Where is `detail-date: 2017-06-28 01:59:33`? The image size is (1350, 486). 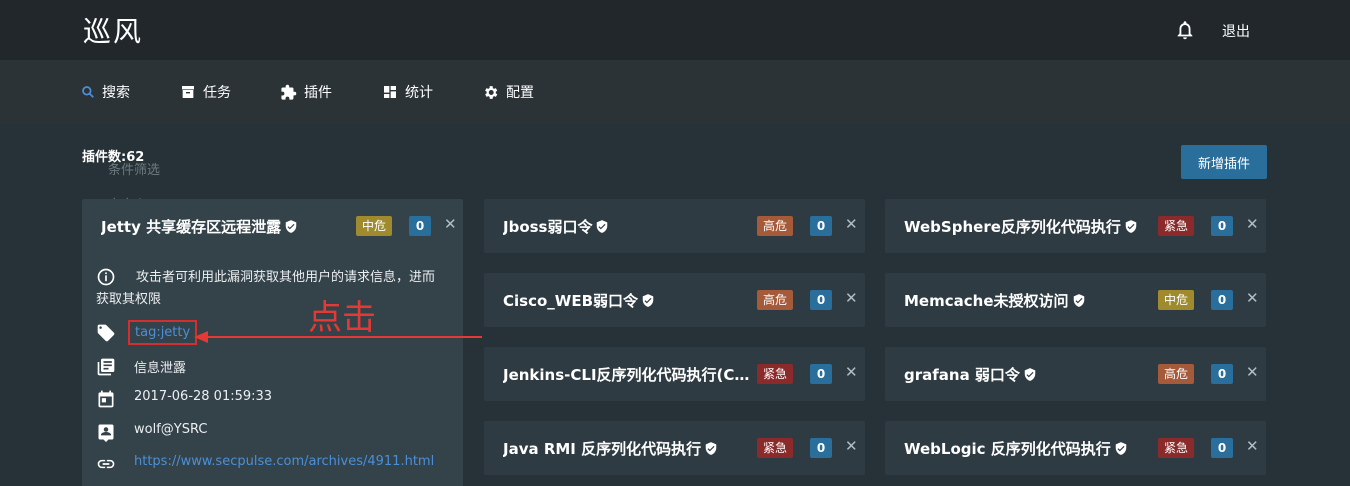 detail-date: 2017-06-28 01:59:33 is located at coordinates (184, 399).